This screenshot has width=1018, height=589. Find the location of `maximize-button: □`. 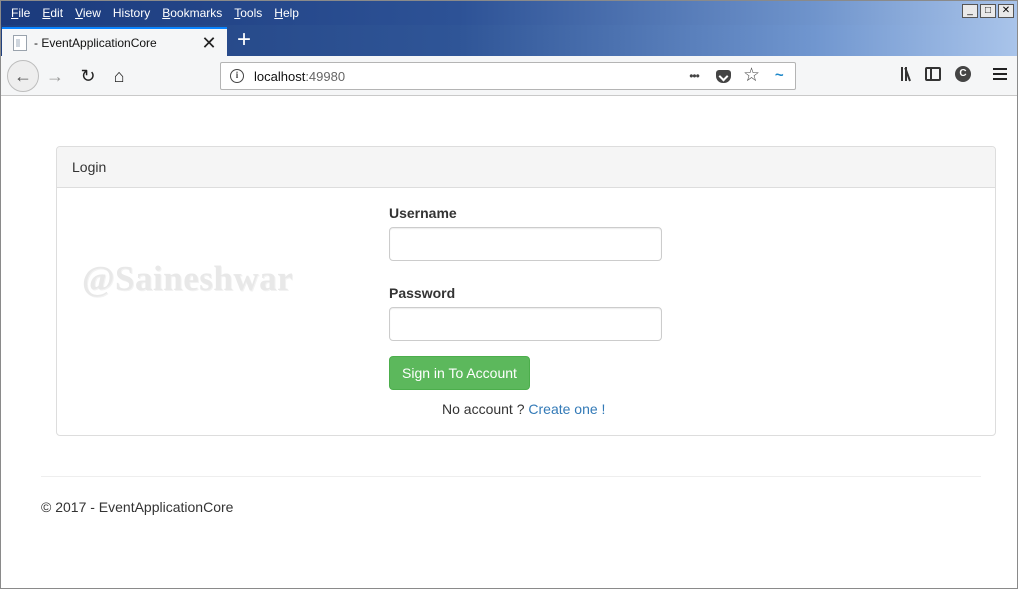

maximize-button: □ is located at coordinates (988, 11).